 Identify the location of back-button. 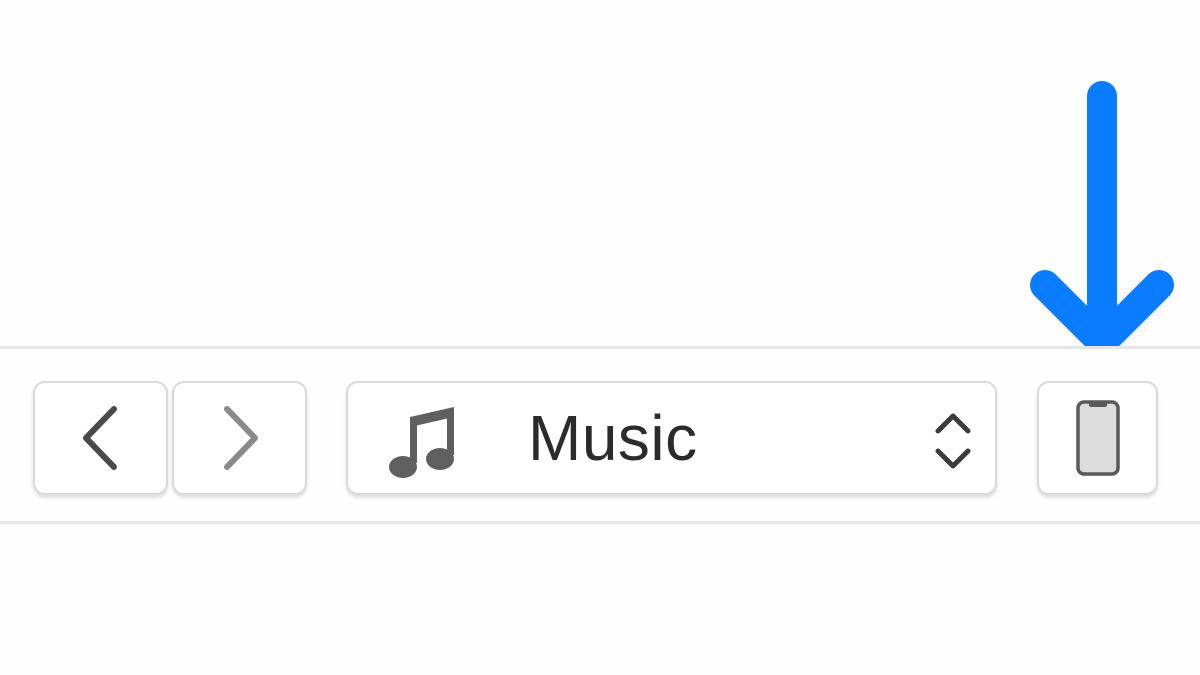
(100, 438).